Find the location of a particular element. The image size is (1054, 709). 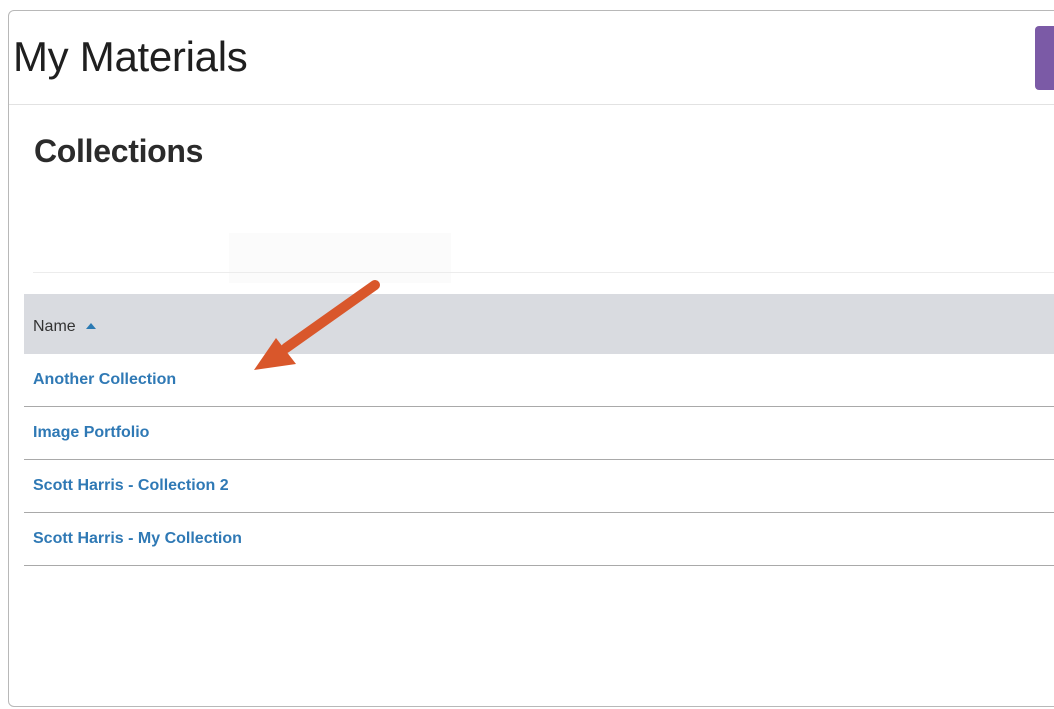

table-row: Another Collection is located at coordinates (539, 380).